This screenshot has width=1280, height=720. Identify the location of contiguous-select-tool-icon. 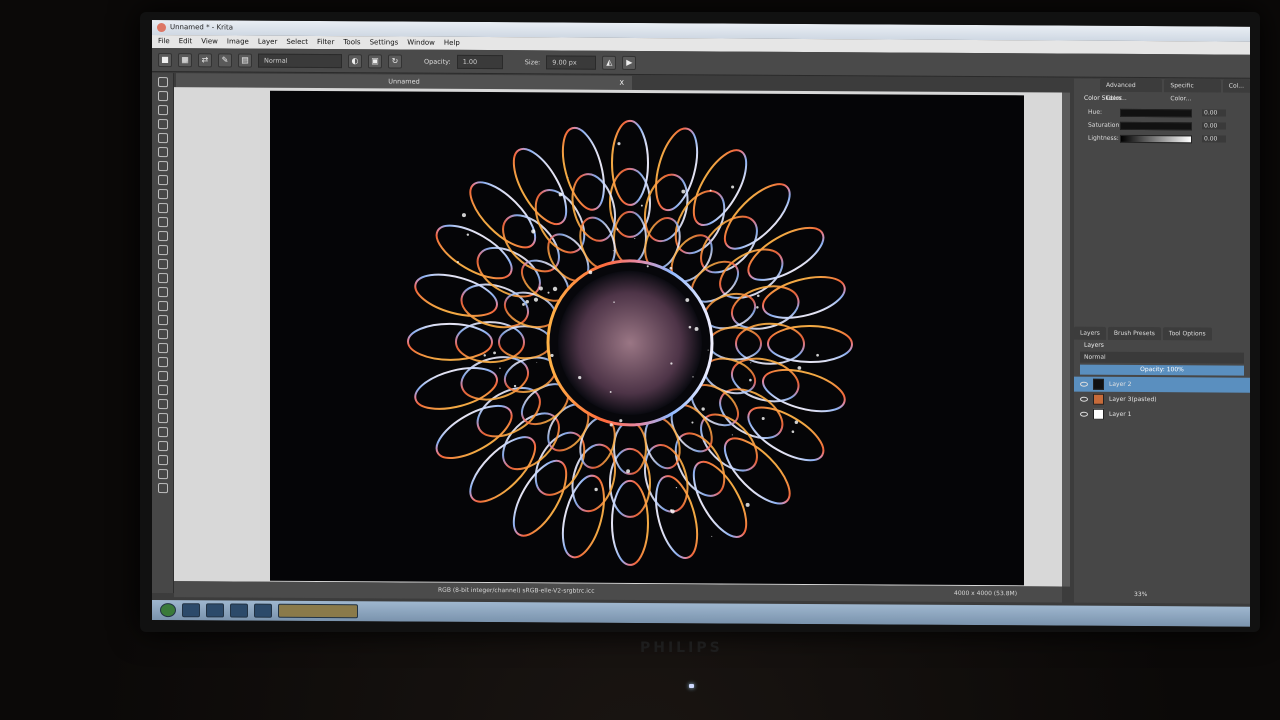
(163, 432).